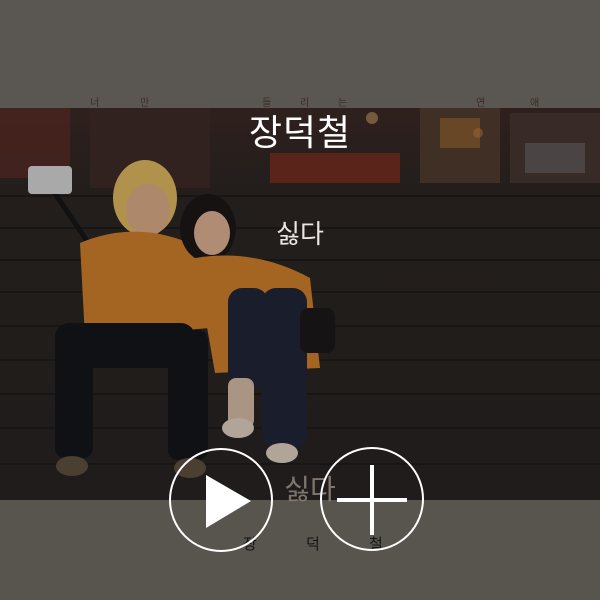 The image size is (600, 600). I want to click on play-button, so click(221, 500).